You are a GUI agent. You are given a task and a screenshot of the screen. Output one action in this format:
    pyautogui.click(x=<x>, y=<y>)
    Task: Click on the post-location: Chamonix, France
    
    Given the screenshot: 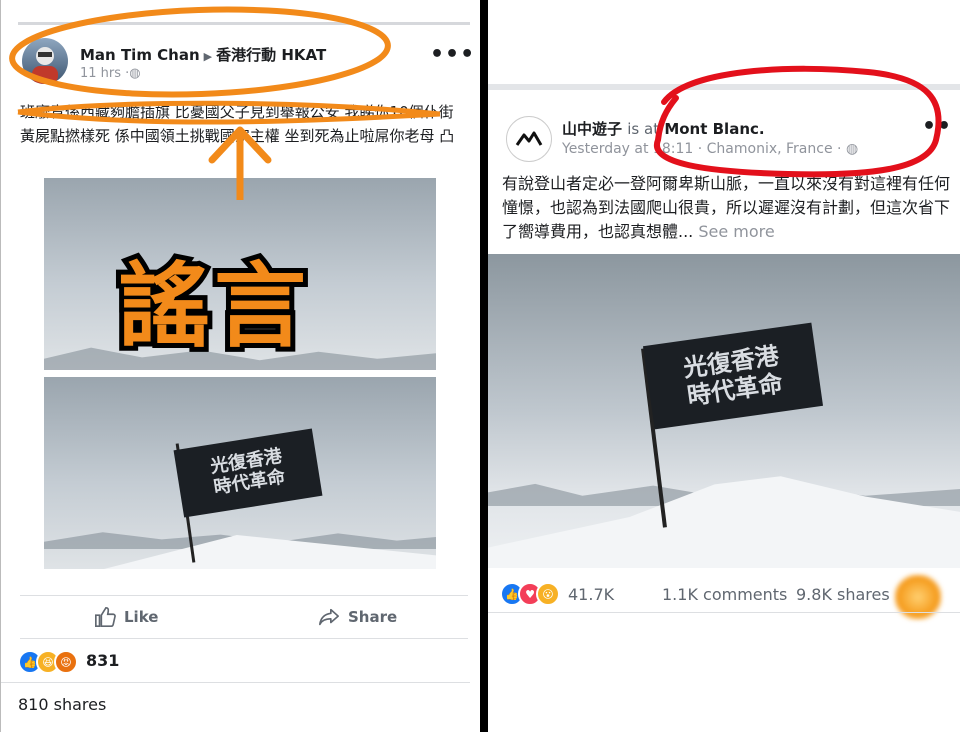 What is the action you would take?
    pyautogui.click(x=770, y=149)
    